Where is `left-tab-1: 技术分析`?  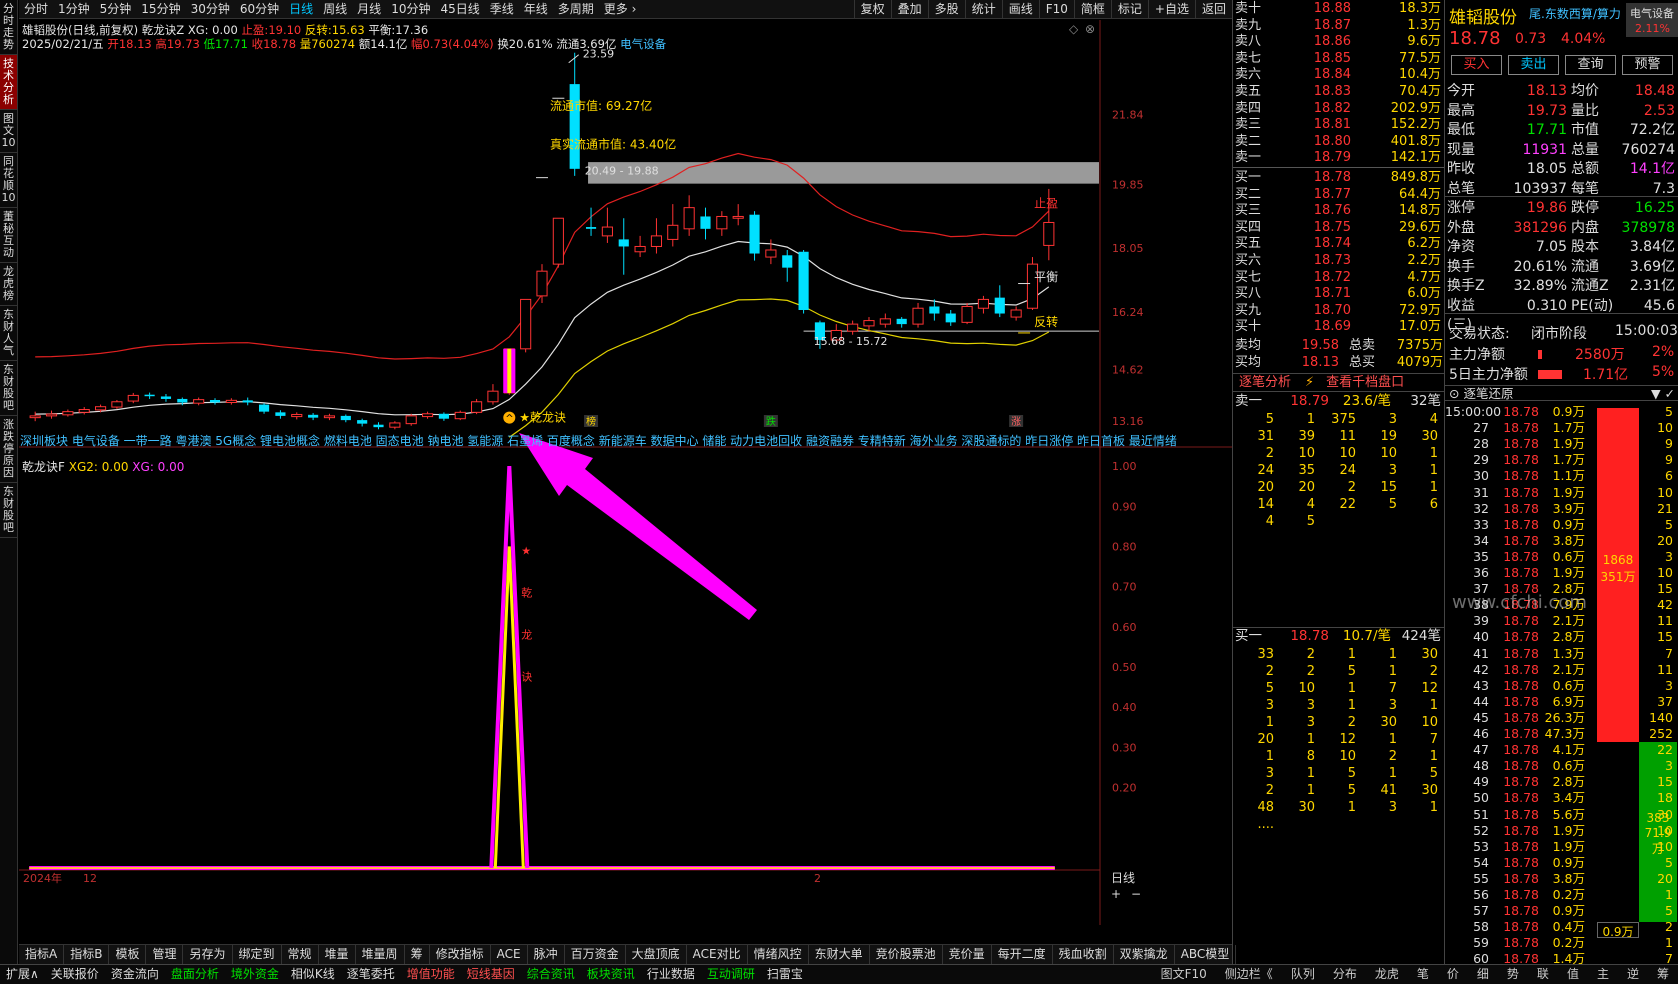
left-tab-1: 技术分析 is located at coordinates (8, 82).